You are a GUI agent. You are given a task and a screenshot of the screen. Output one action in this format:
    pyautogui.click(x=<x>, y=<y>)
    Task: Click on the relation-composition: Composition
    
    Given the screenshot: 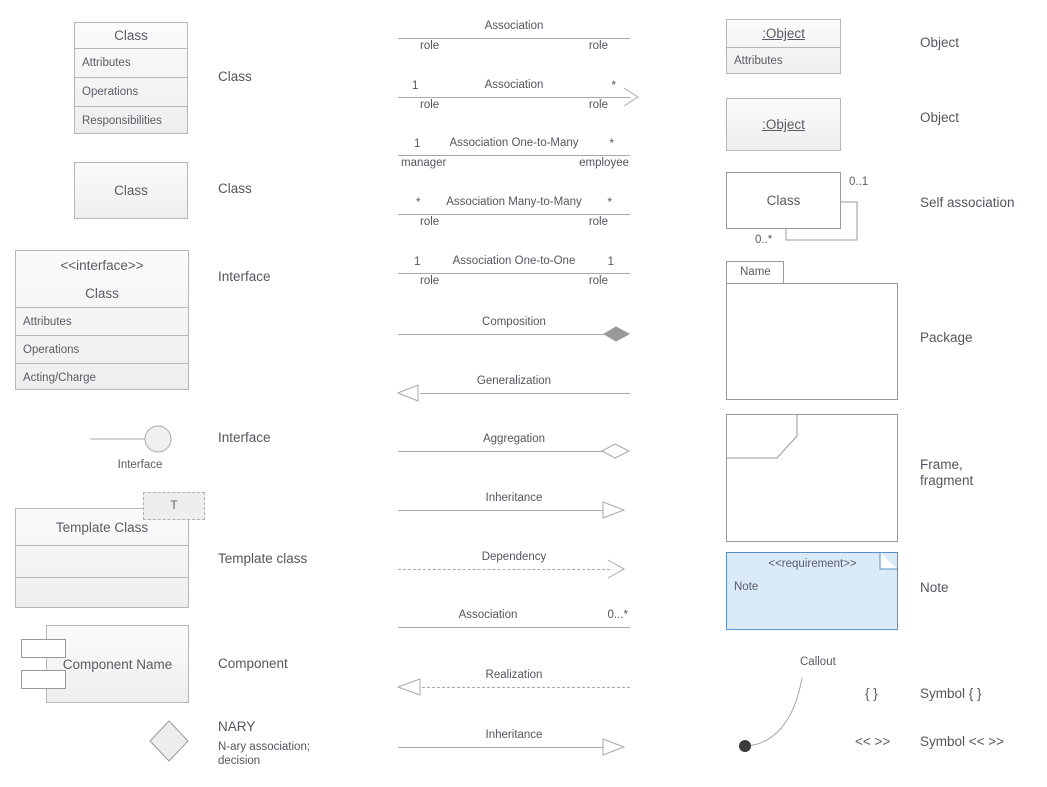 What is the action you would take?
    pyautogui.click(x=514, y=339)
    